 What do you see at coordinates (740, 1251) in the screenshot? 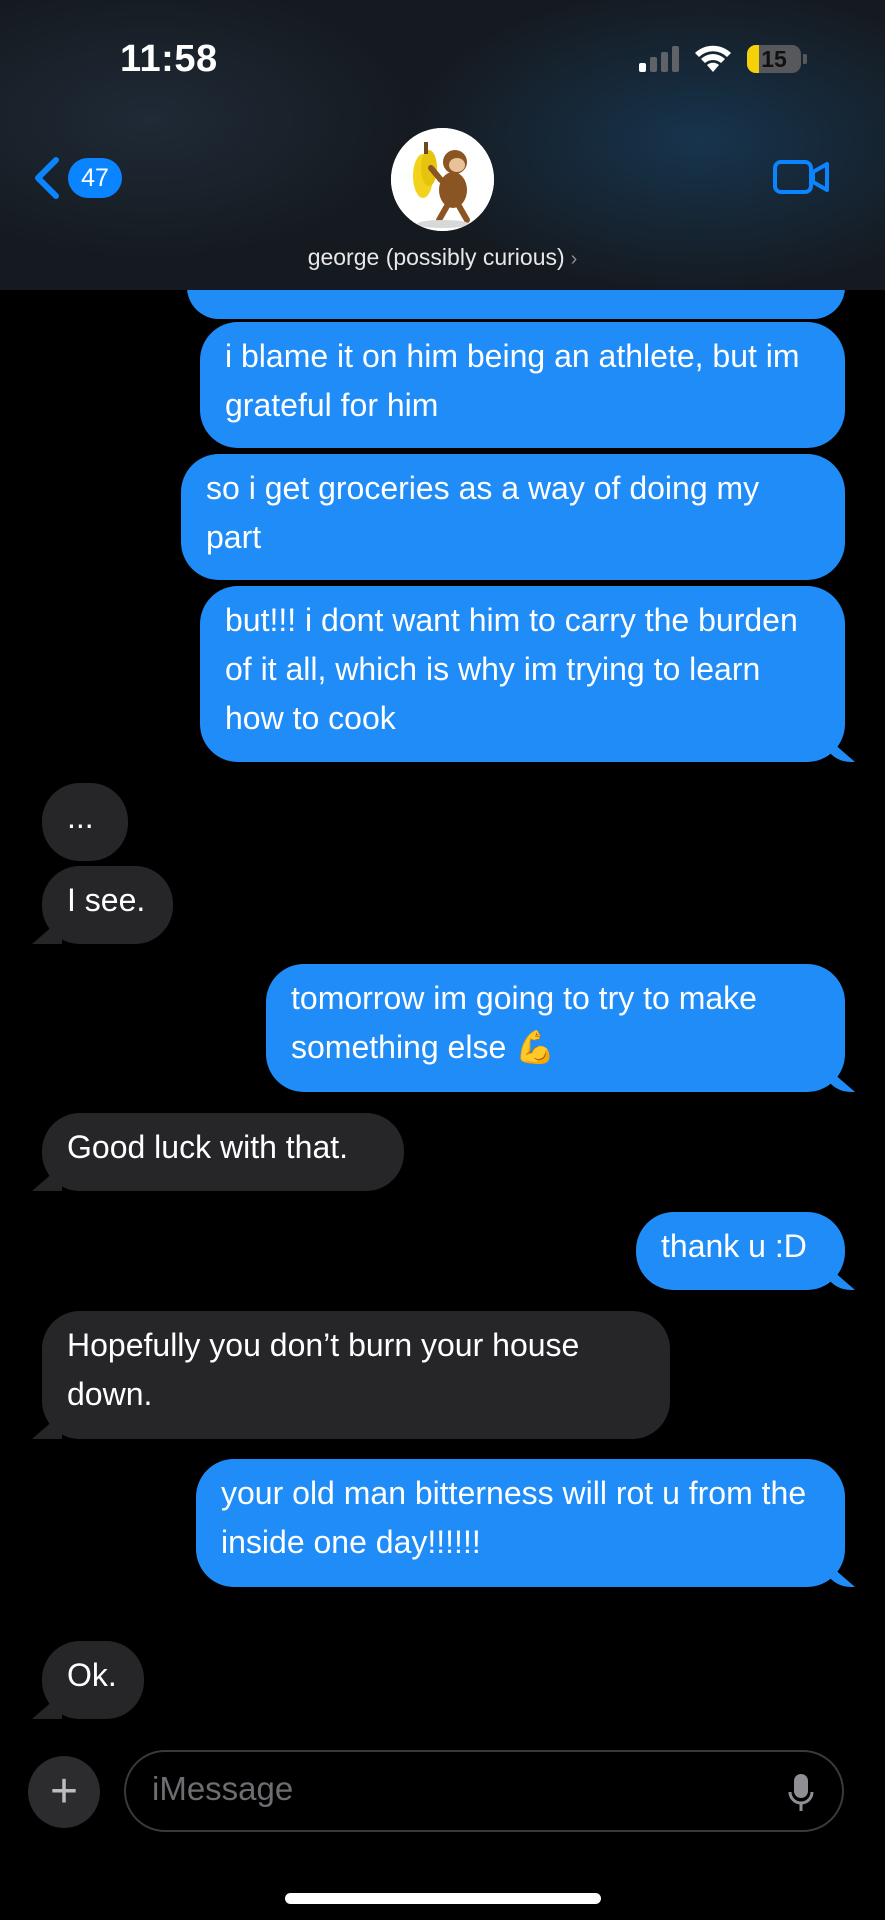
I see `message-bubble: thank u :D` at bounding box center [740, 1251].